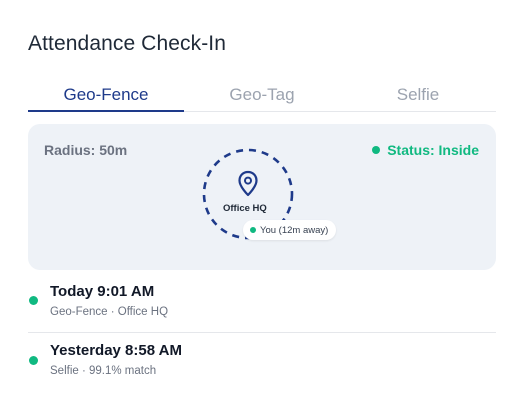  Describe the element at coordinates (103, 371) in the screenshot. I see `checkin-detail: Selfie · 99.1% match` at that location.